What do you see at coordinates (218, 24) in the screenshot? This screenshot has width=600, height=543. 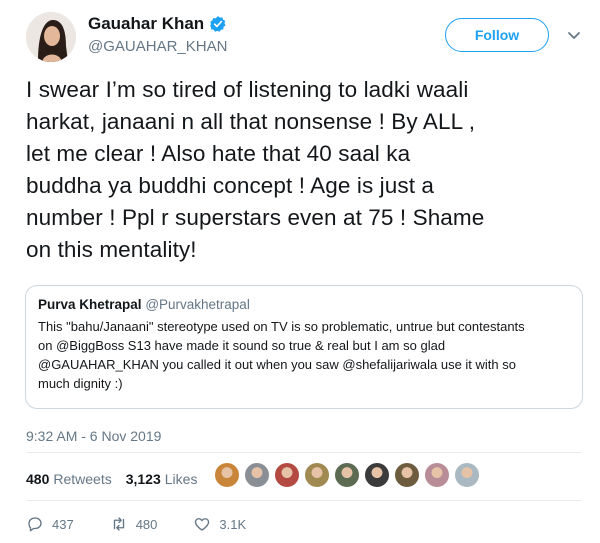 I see `verified-badge-icon` at bounding box center [218, 24].